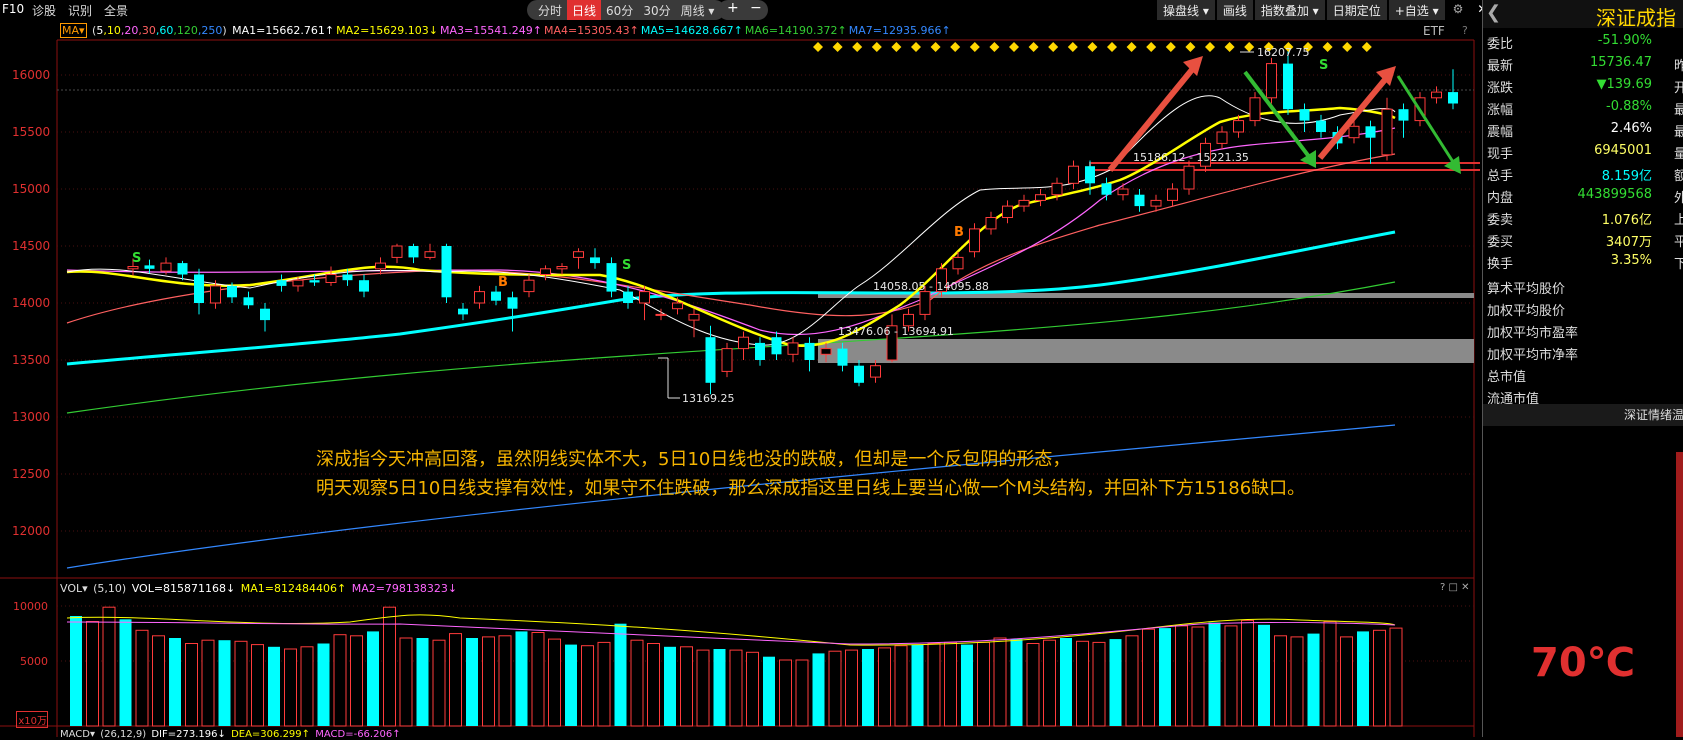 This screenshot has width=1683, height=740. Describe the element at coordinates (1532, 331) in the screenshot. I see `stat-weighted-pe: 加权平均市盈率` at that location.